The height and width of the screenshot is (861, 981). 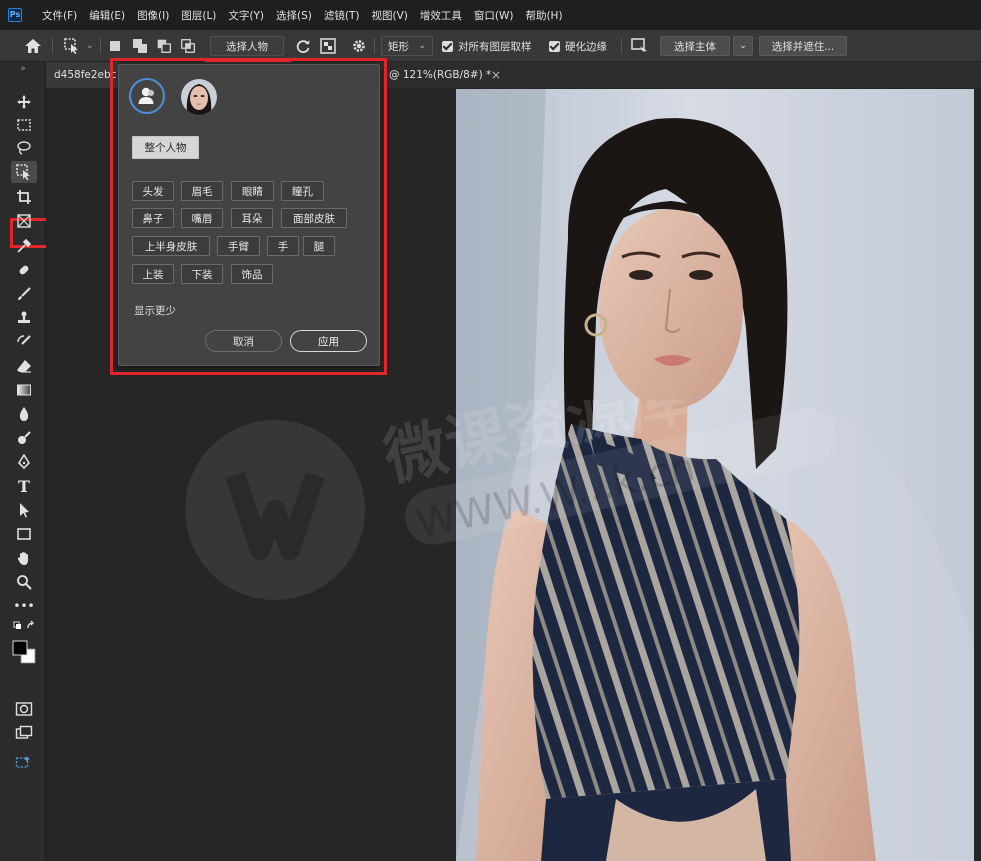 I want to click on menu-image: 图像(I), so click(x=153, y=15).